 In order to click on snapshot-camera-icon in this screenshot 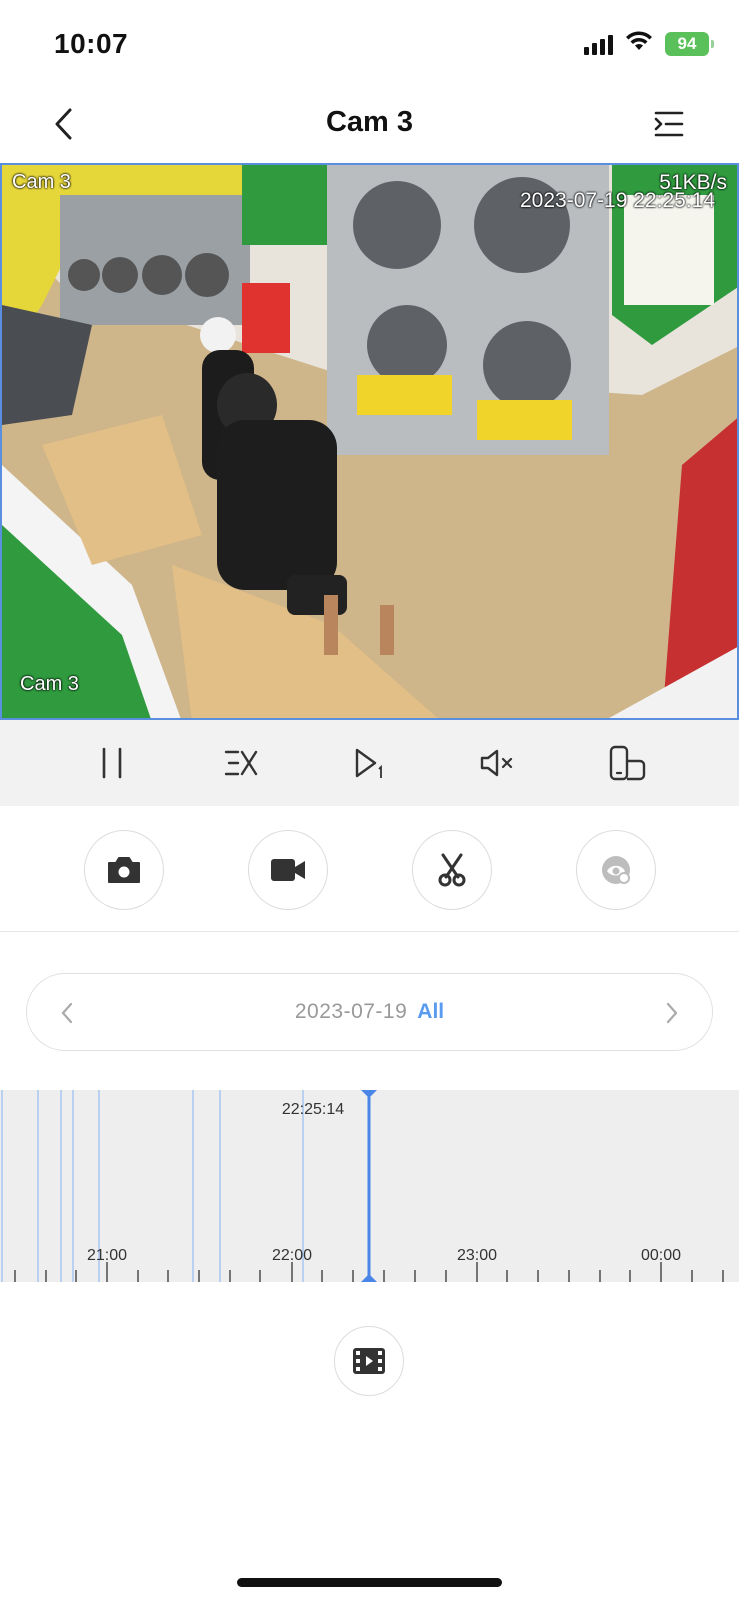, I will do `click(124, 870)`.